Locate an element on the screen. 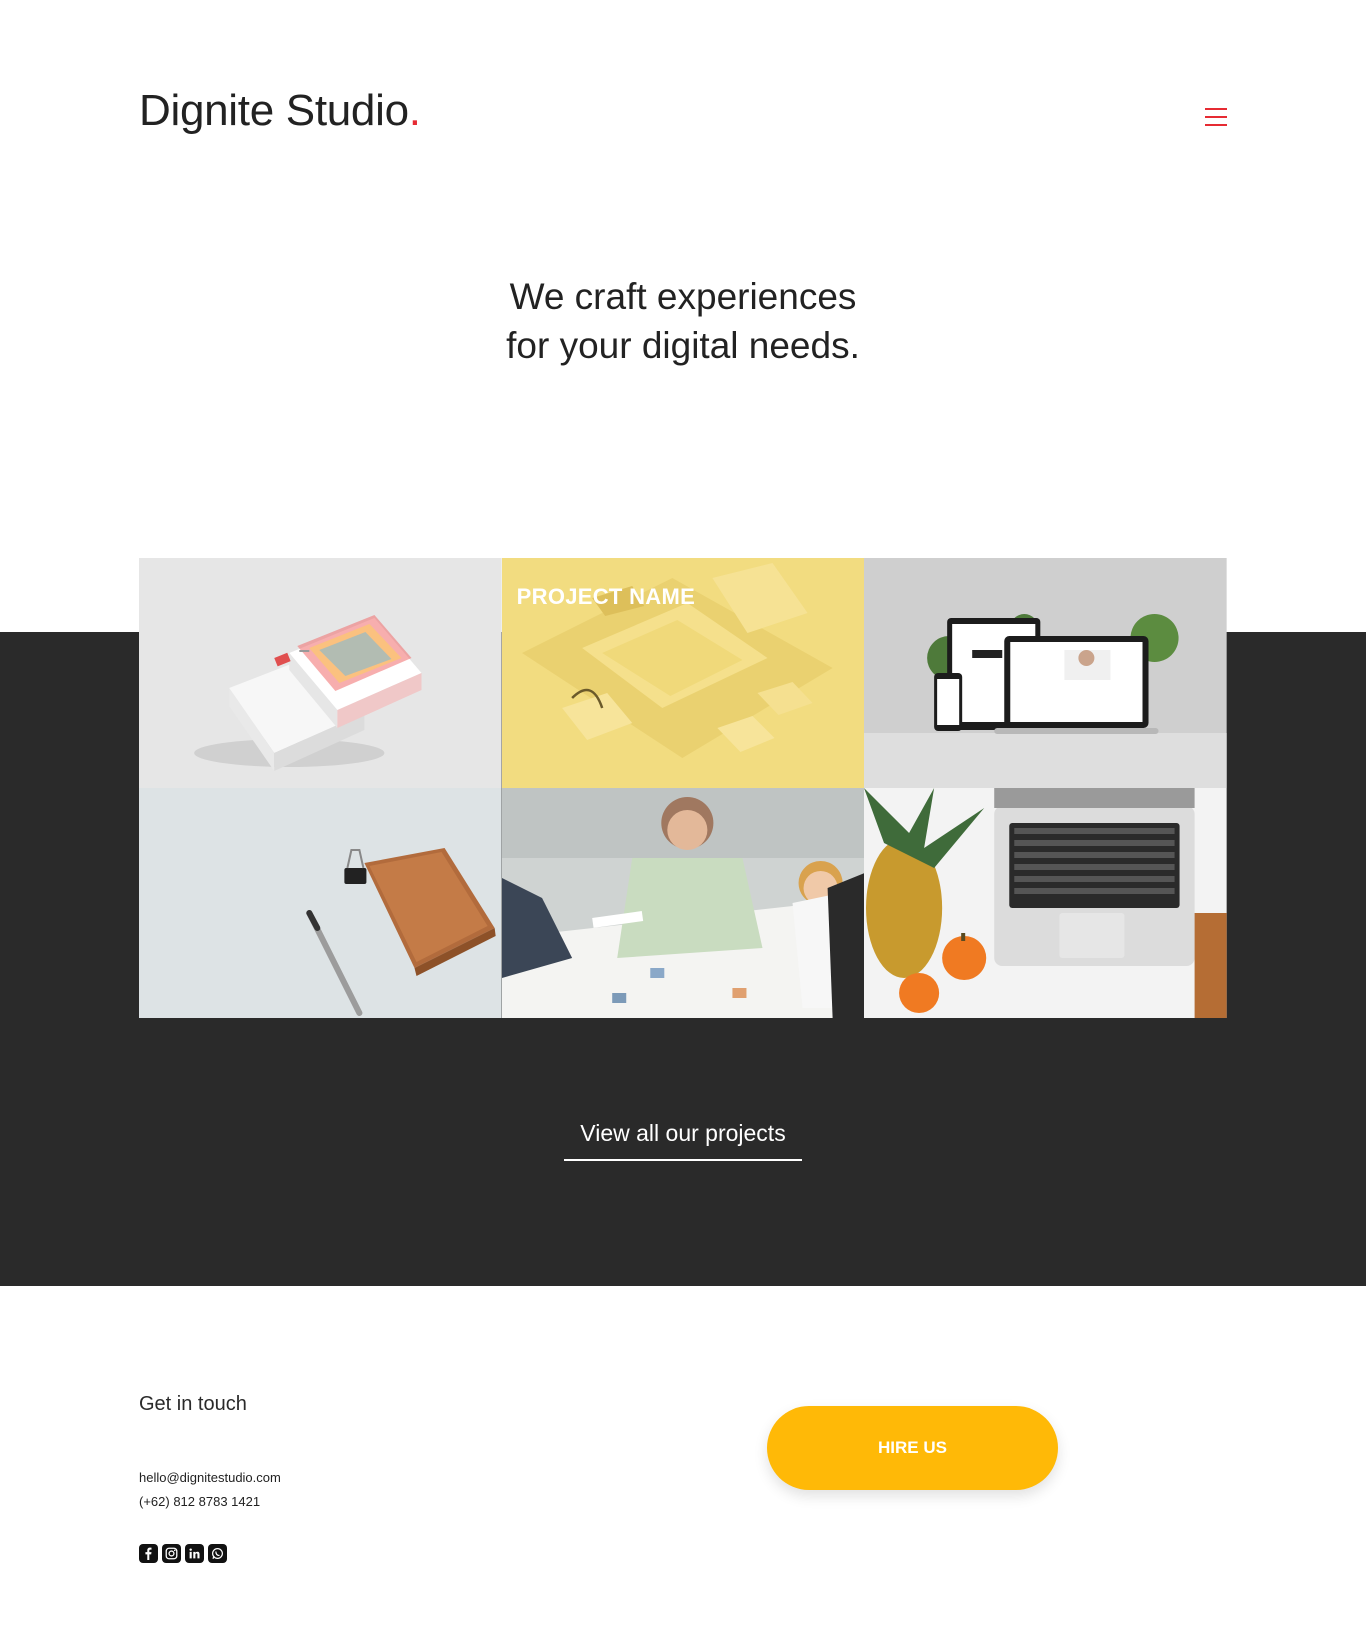  project-tile-business-cards is located at coordinates (320, 673).